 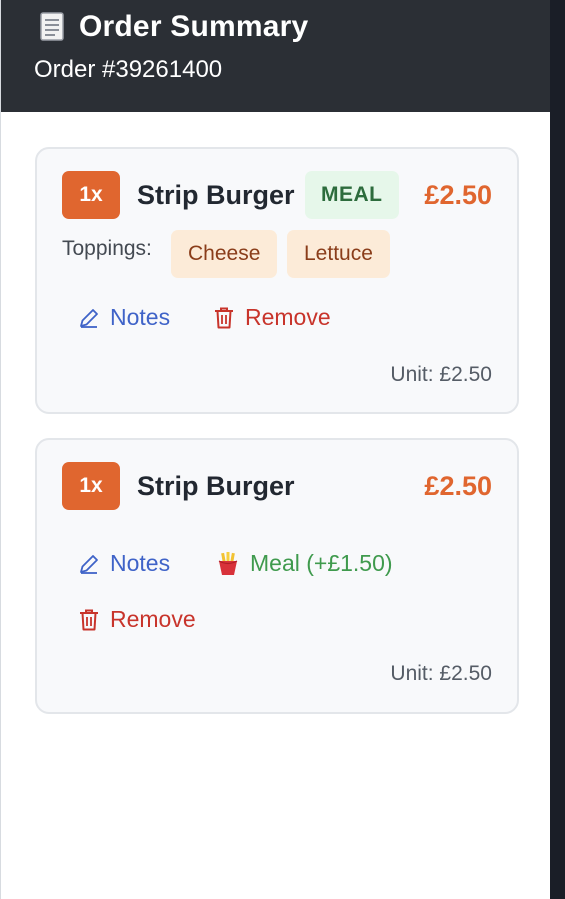 What do you see at coordinates (228, 564) in the screenshot?
I see `fries-icon` at bounding box center [228, 564].